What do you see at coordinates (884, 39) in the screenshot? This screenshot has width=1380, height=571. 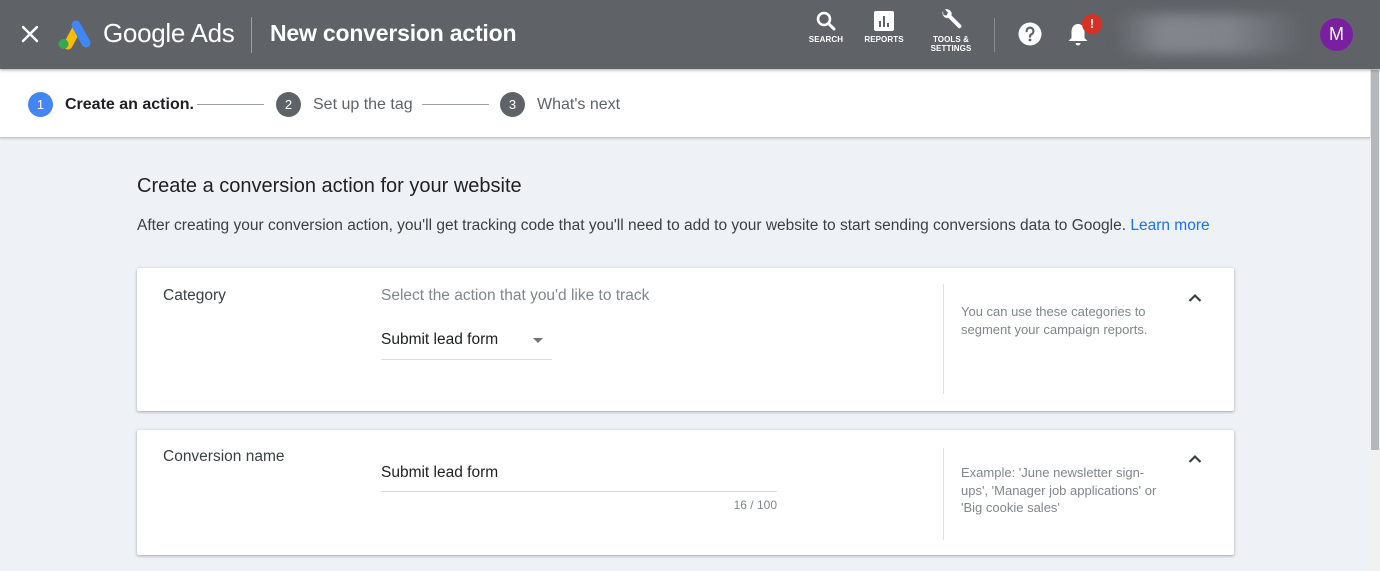 I see `reports-label: REPORTS` at bounding box center [884, 39].